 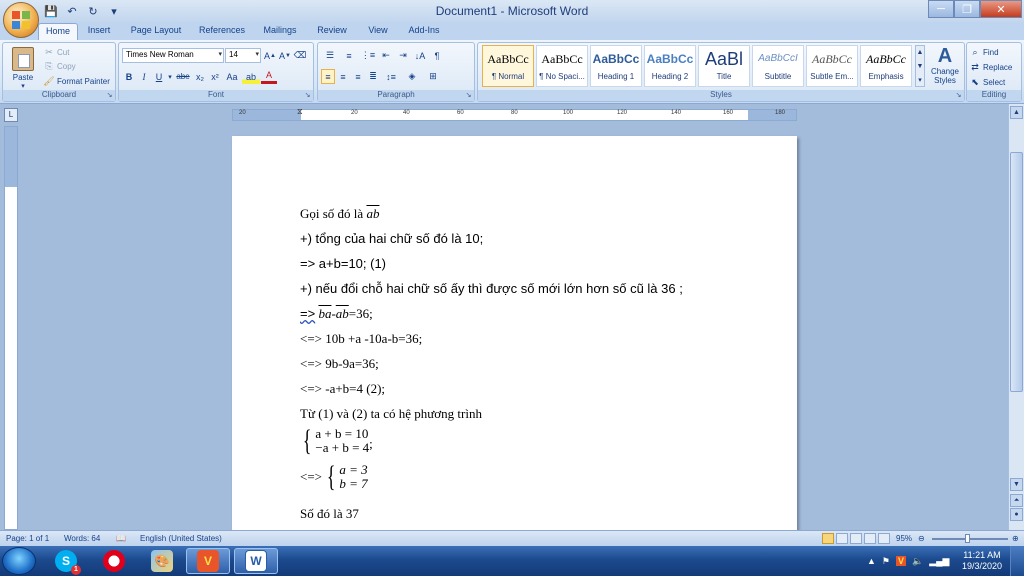 I want to click on tab-insert: Insert, so click(x=99, y=31).